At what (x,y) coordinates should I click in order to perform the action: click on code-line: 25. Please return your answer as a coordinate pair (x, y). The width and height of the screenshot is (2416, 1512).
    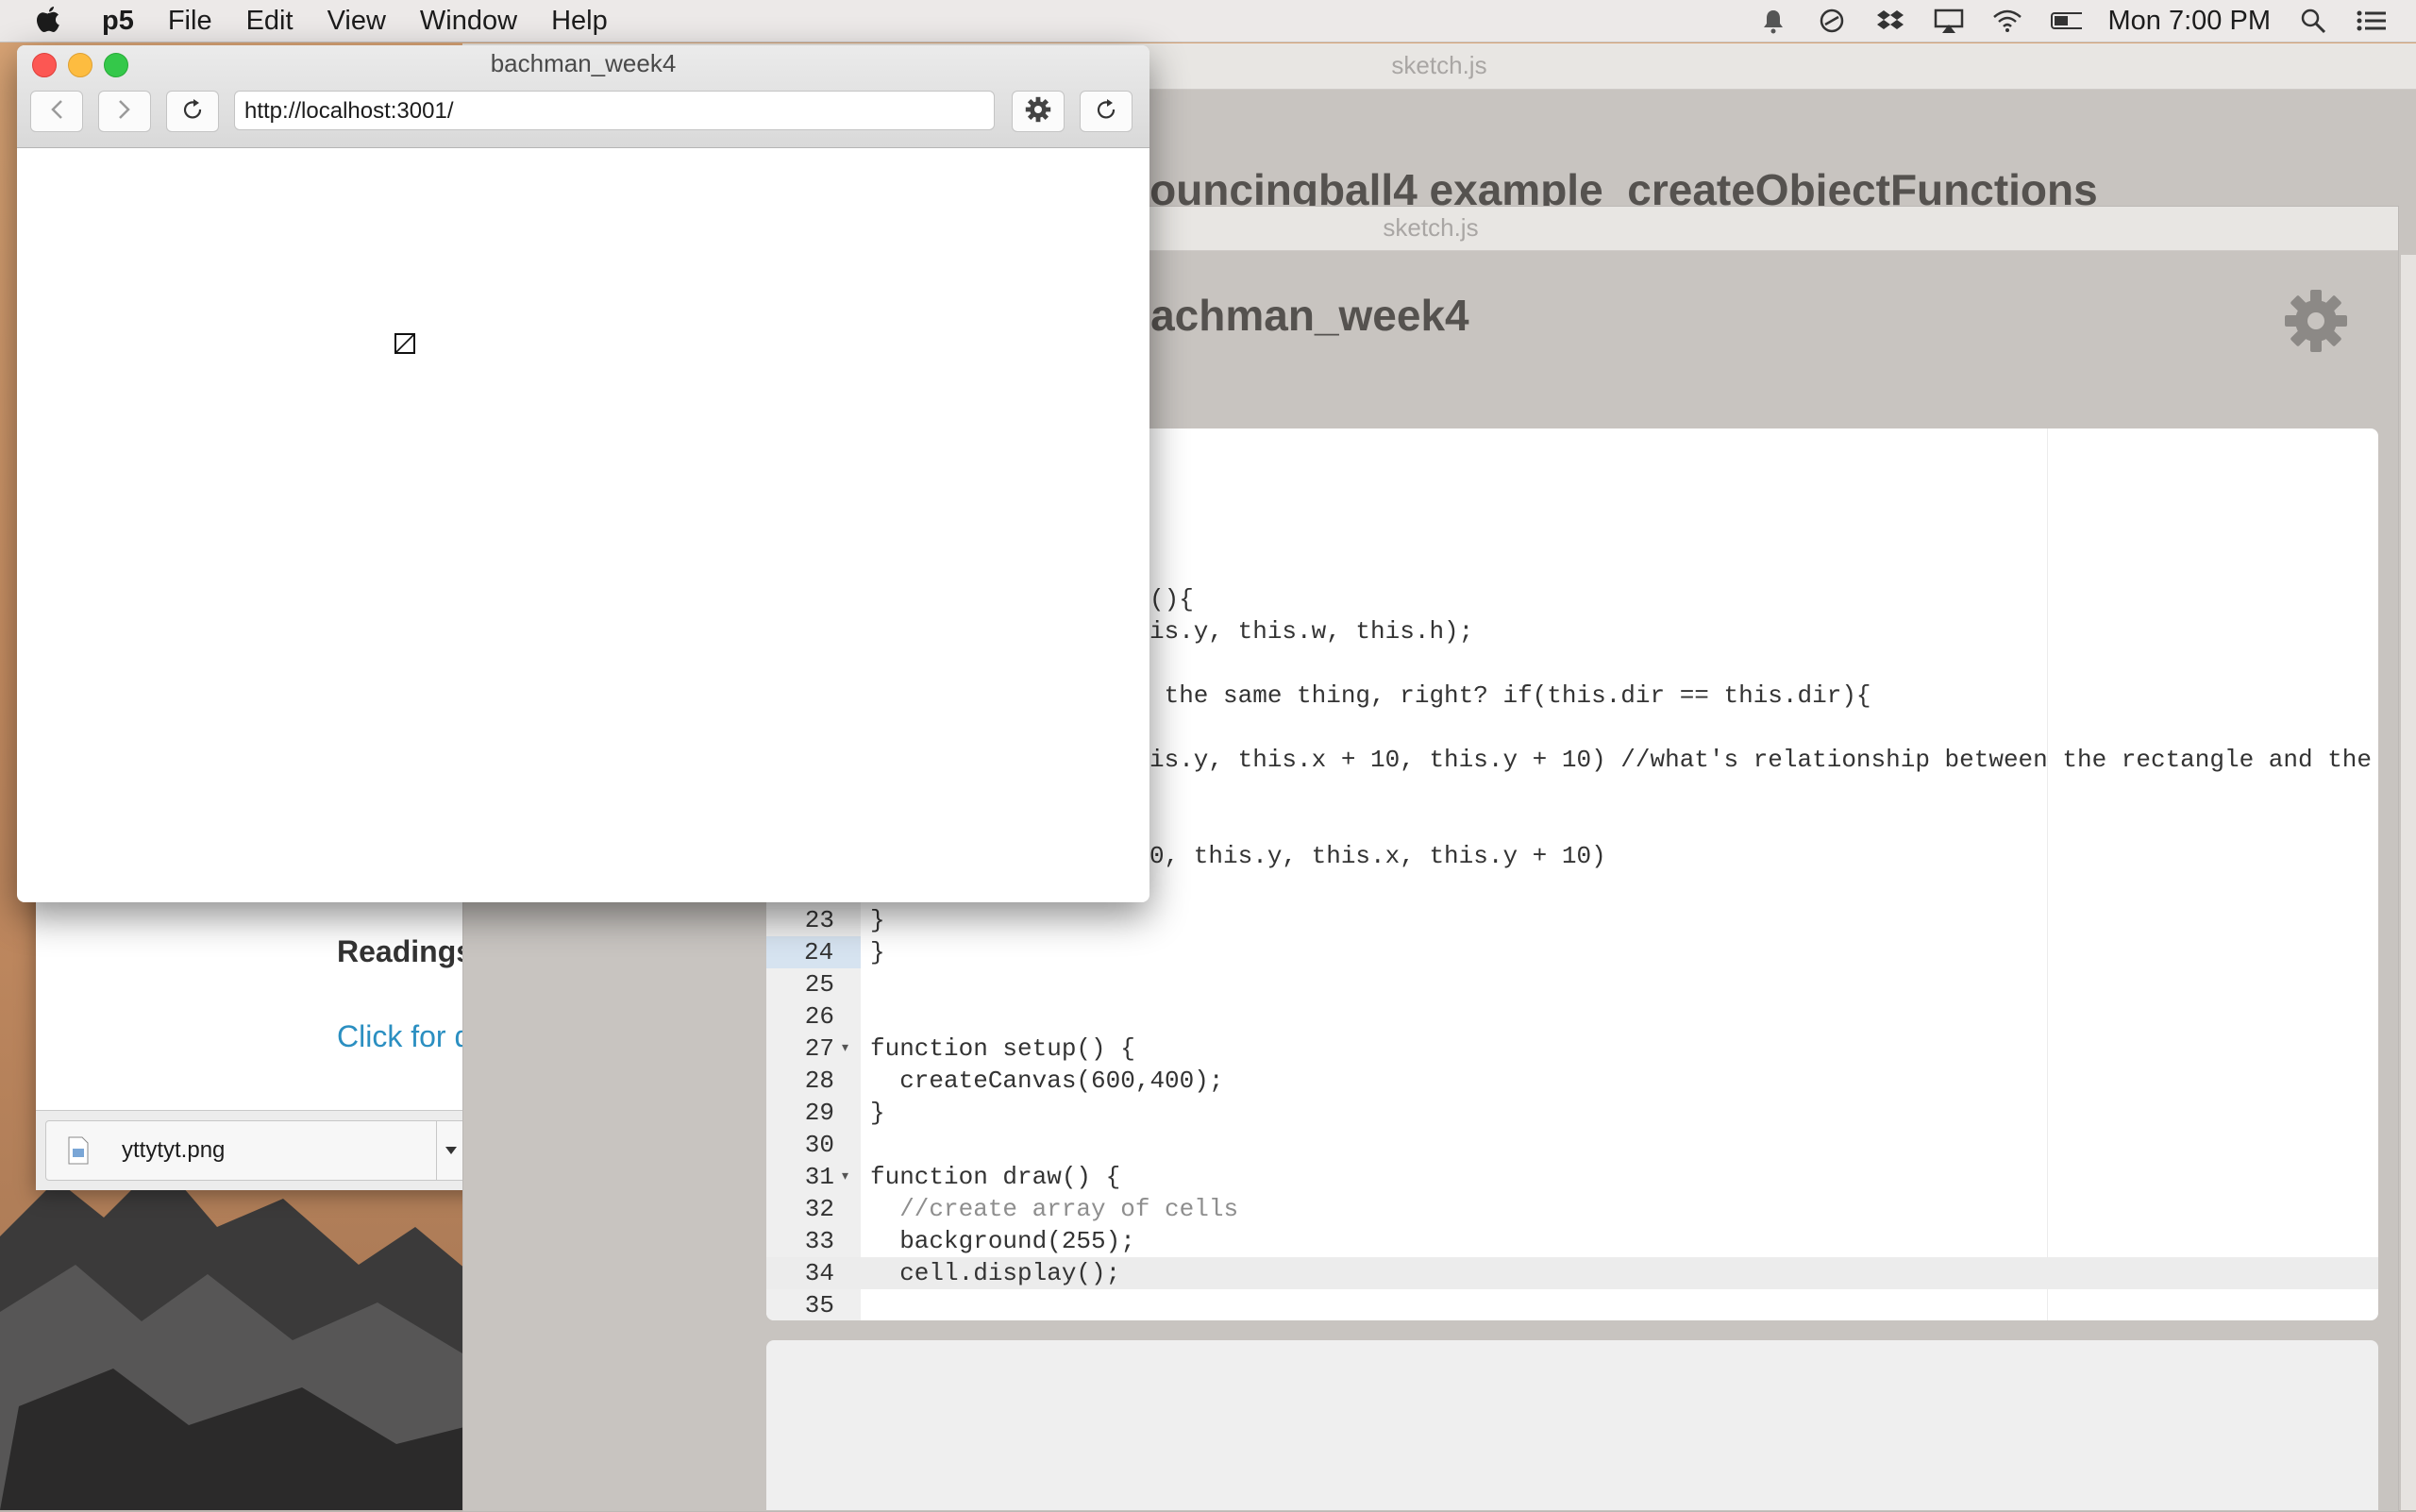
    Looking at the image, I should click on (1572, 984).